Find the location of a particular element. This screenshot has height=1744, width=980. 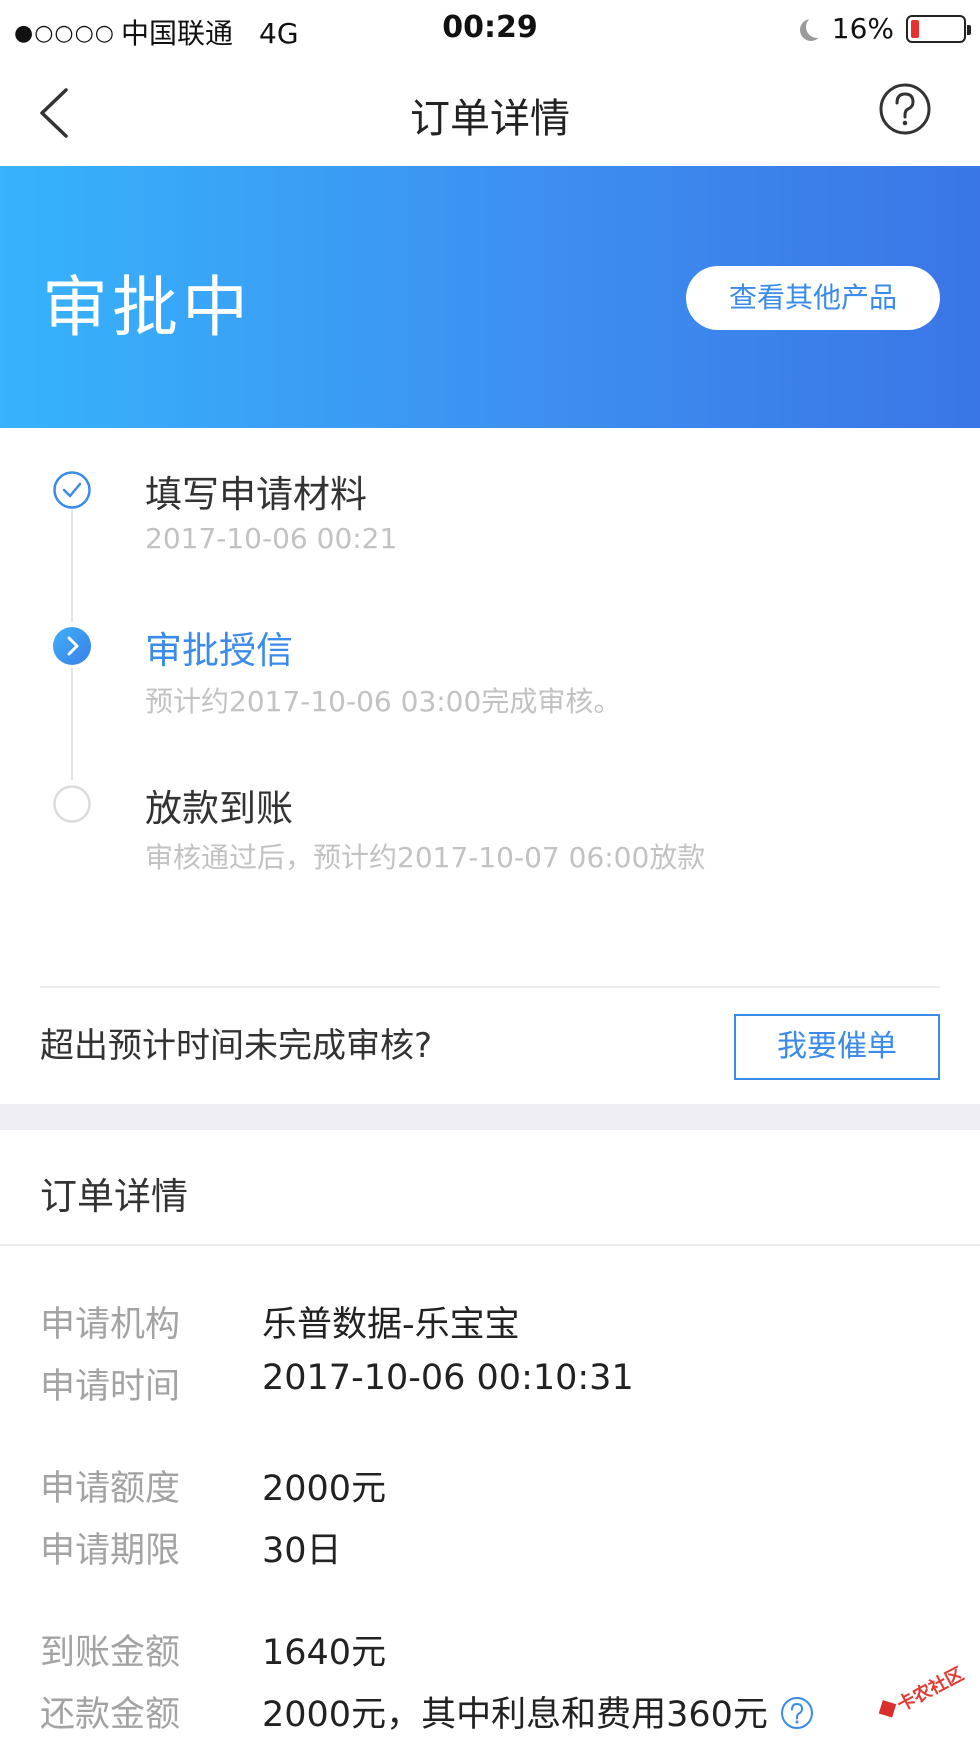

order-status: 审批中 is located at coordinates (147, 307).